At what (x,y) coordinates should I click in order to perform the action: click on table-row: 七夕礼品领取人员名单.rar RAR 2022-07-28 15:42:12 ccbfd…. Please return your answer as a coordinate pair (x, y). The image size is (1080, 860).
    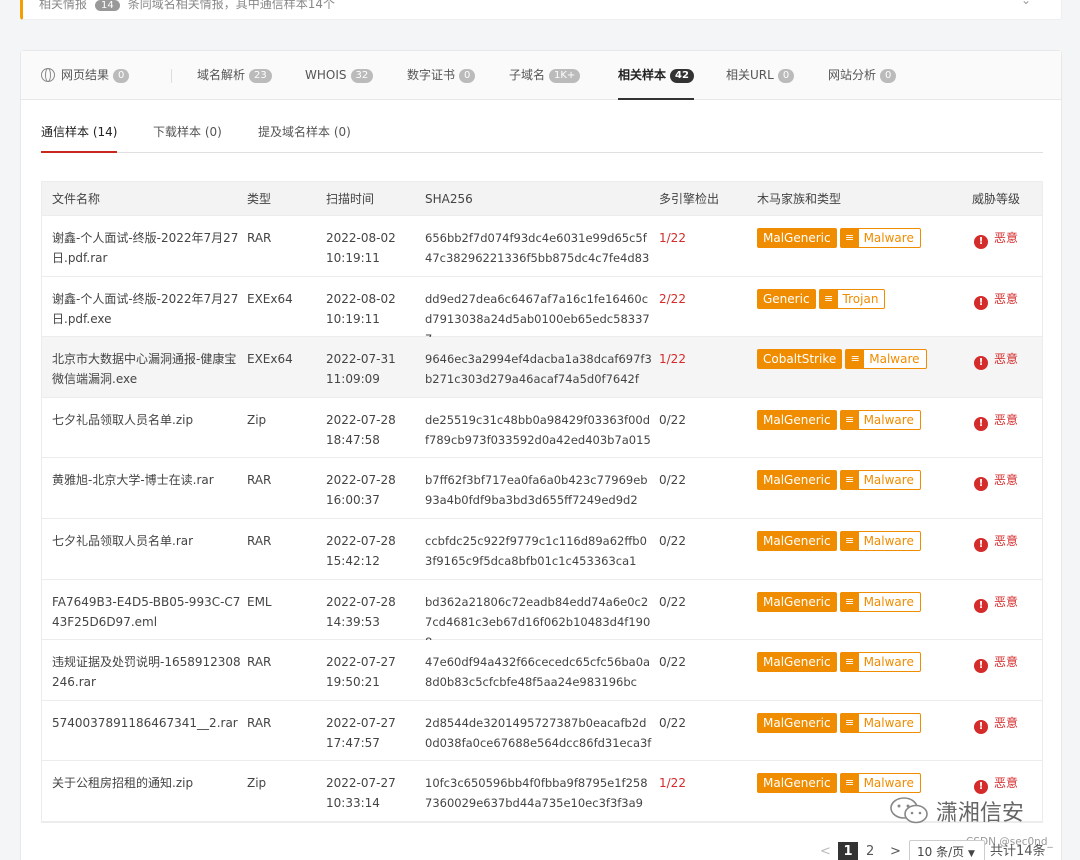
    Looking at the image, I should click on (542, 549).